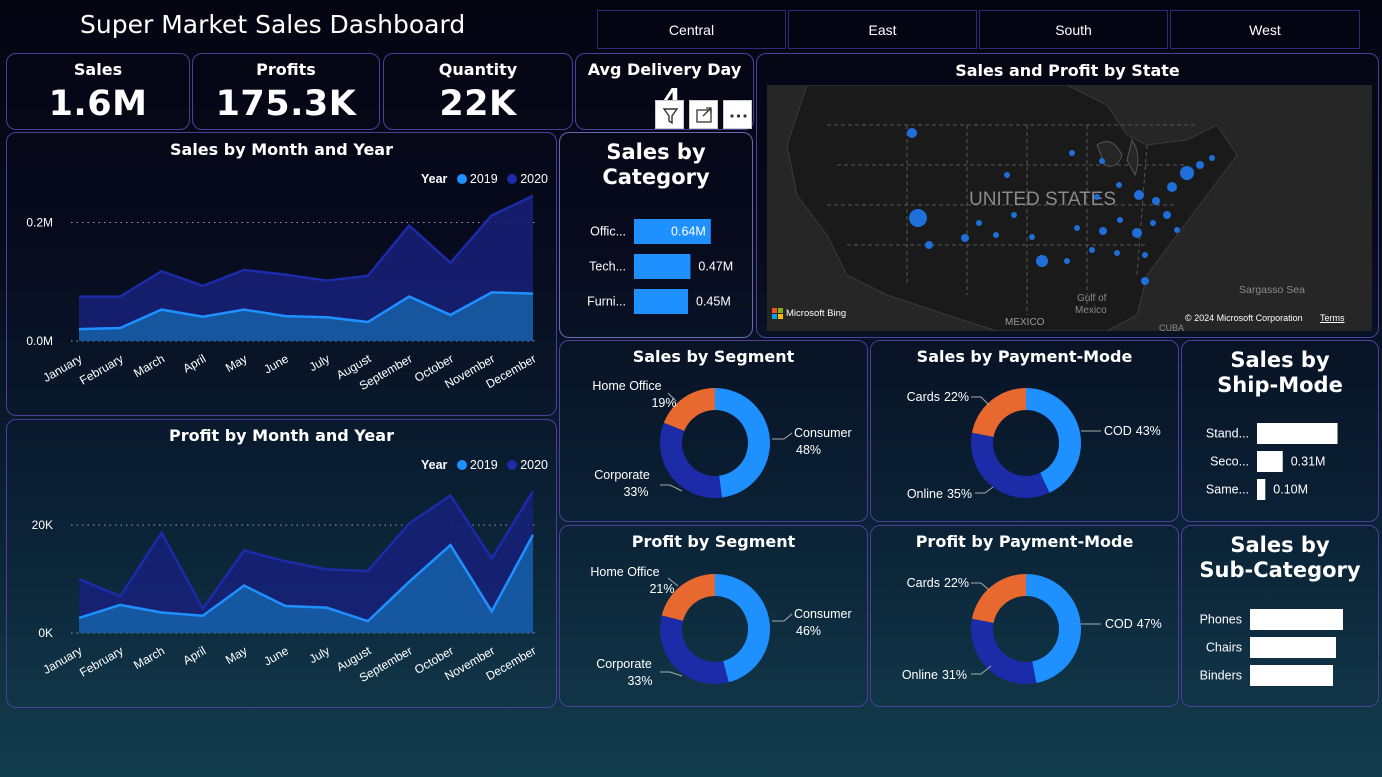  I want to click on map-title: Sales and Profit by State, so click(1067, 70).